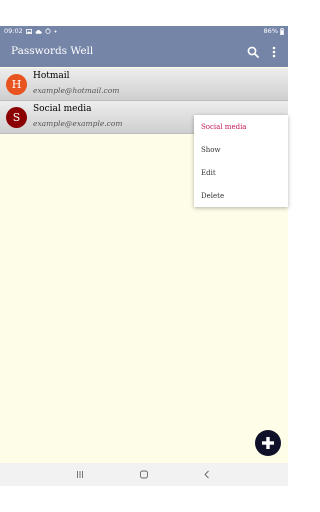  What do you see at coordinates (270, 31) in the screenshot?
I see `battery-percent: 86%` at bounding box center [270, 31].